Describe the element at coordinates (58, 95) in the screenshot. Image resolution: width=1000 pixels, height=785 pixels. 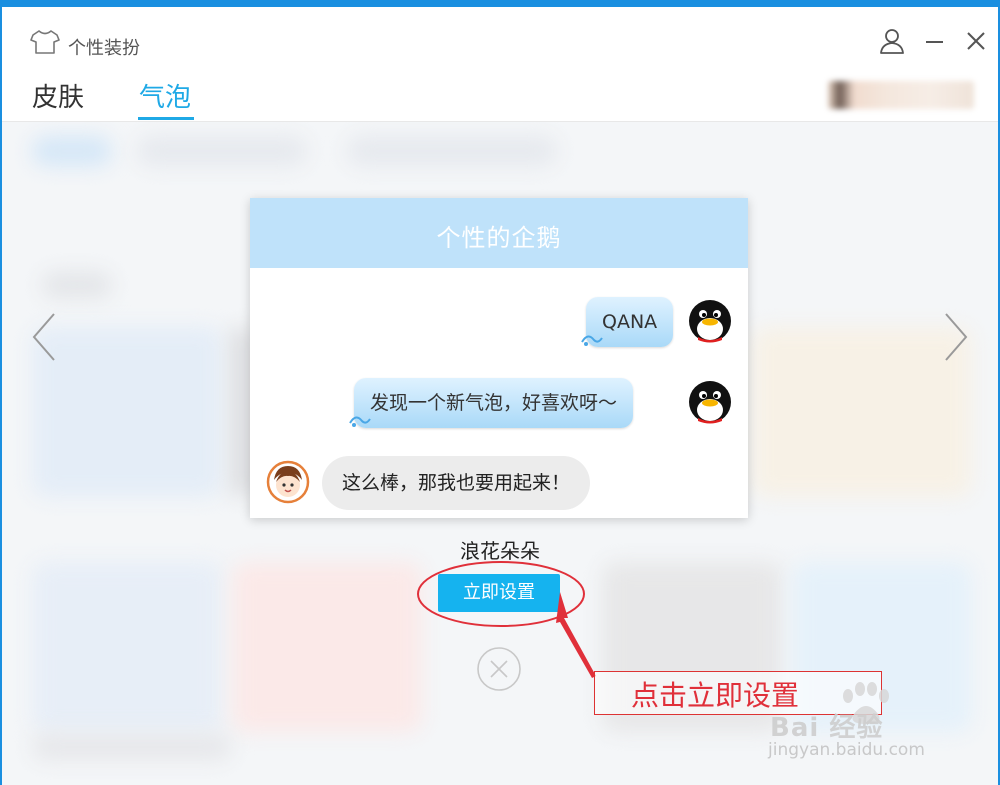
I see `tab-skin: 皮肤` at that location.